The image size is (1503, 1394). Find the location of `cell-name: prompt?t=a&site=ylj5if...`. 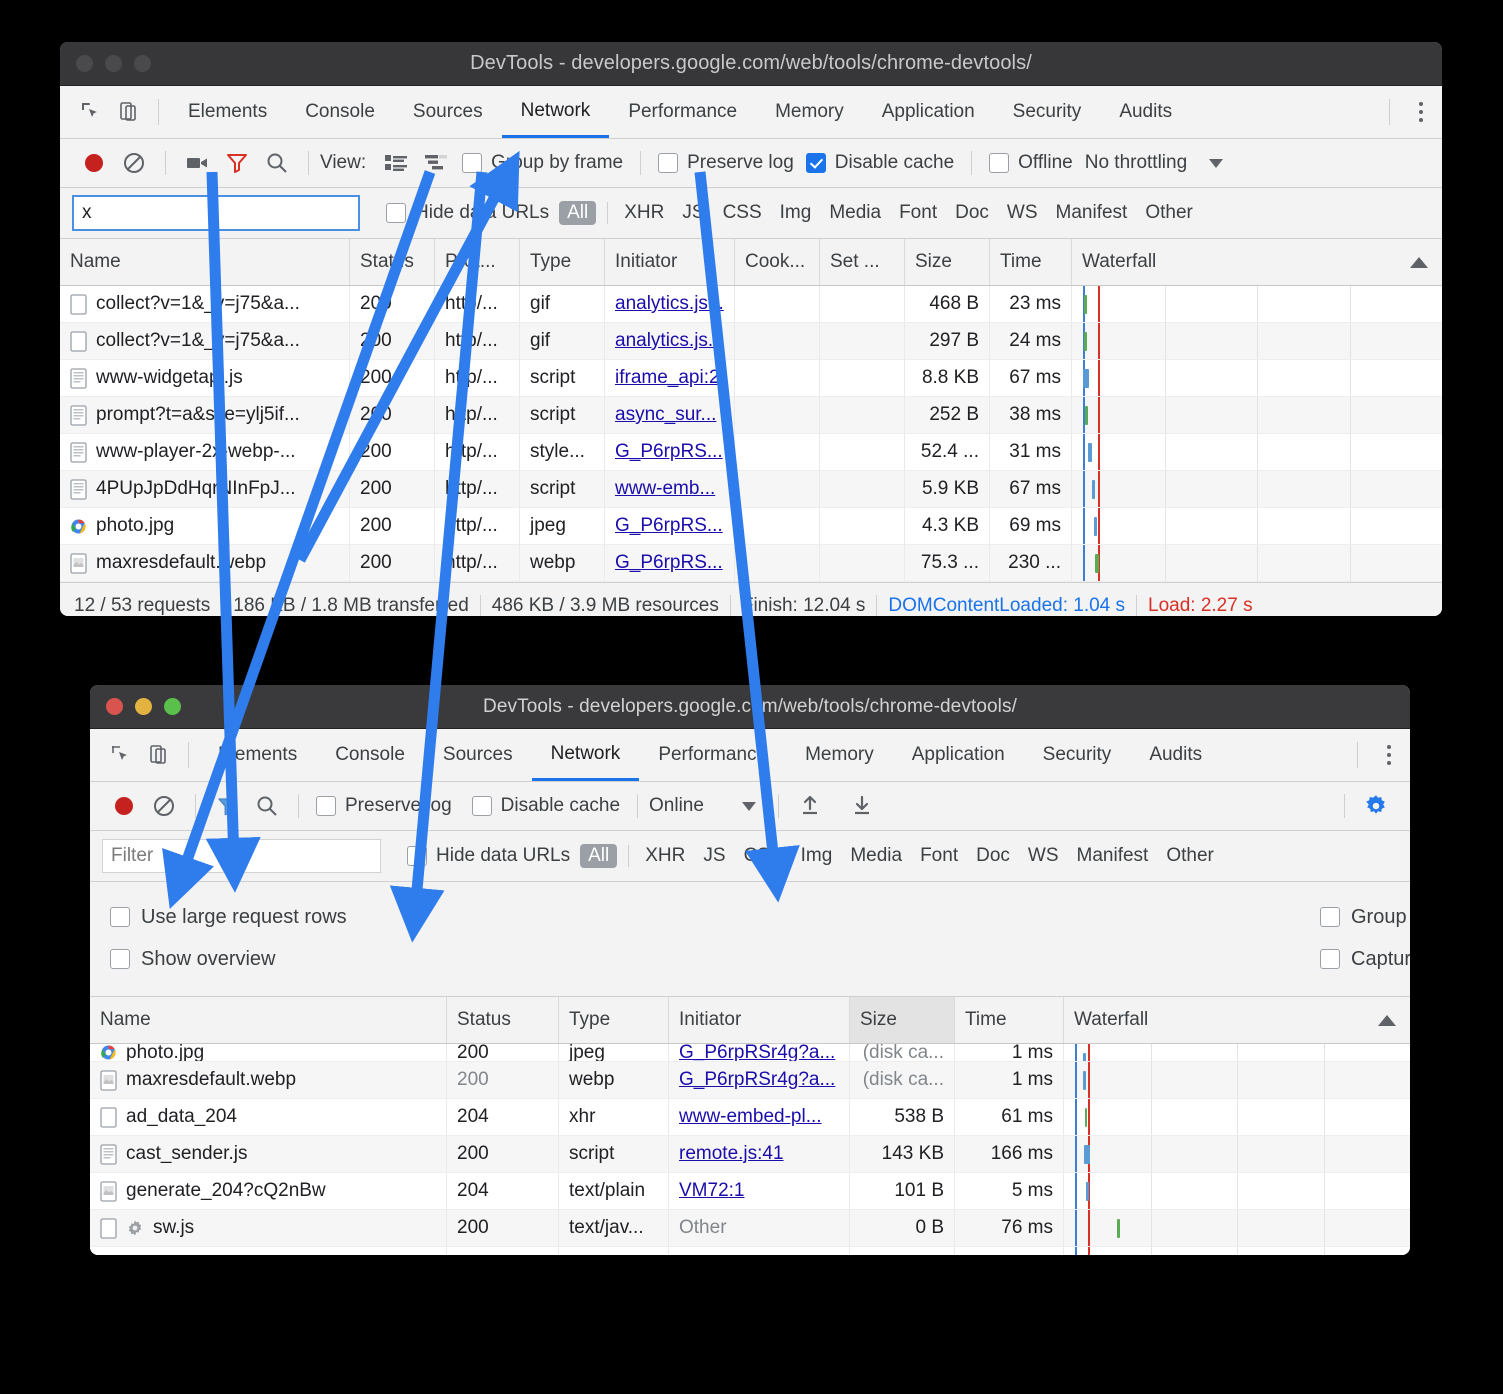

cell-name: prompt?t=a&site=ylj5if... is located at coordinates (205, 415).